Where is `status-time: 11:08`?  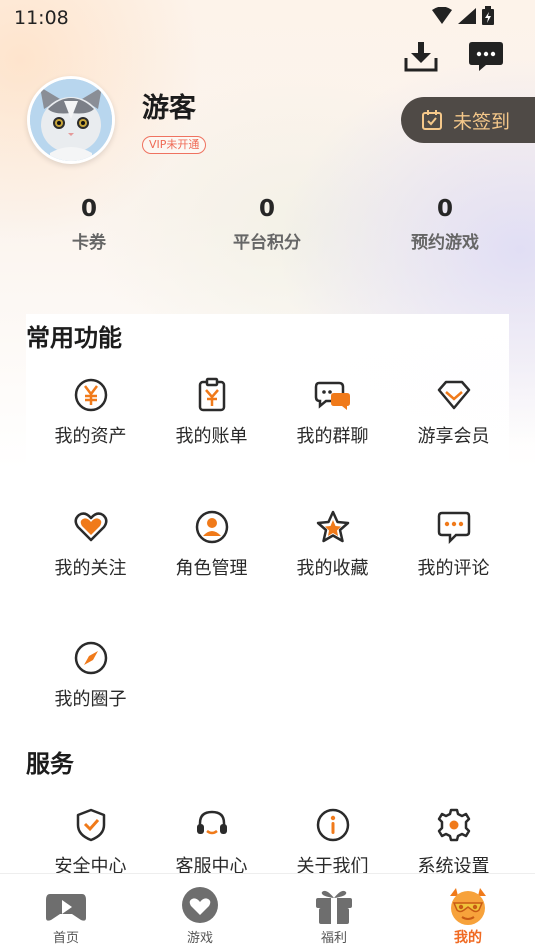
status-time: 11:08 is located at coordinates (41, 18).